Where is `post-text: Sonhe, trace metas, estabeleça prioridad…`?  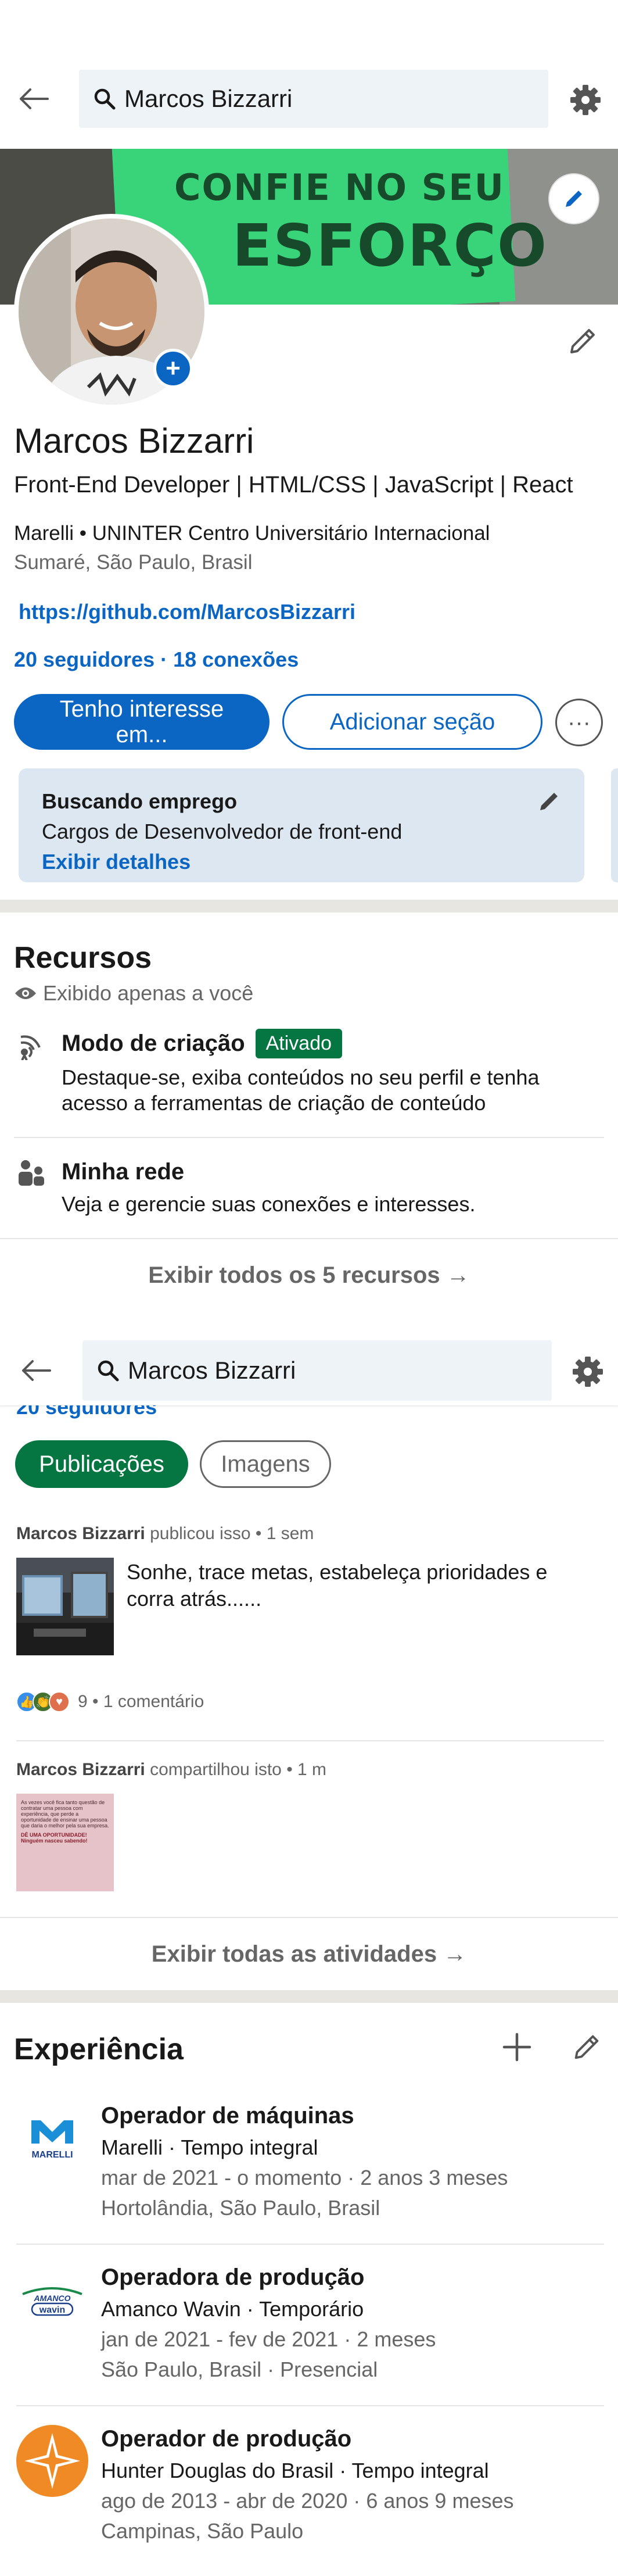 post-text: Sonhe, trace metas, estabeleça prioridad… is located at coordinates (337, 1585).